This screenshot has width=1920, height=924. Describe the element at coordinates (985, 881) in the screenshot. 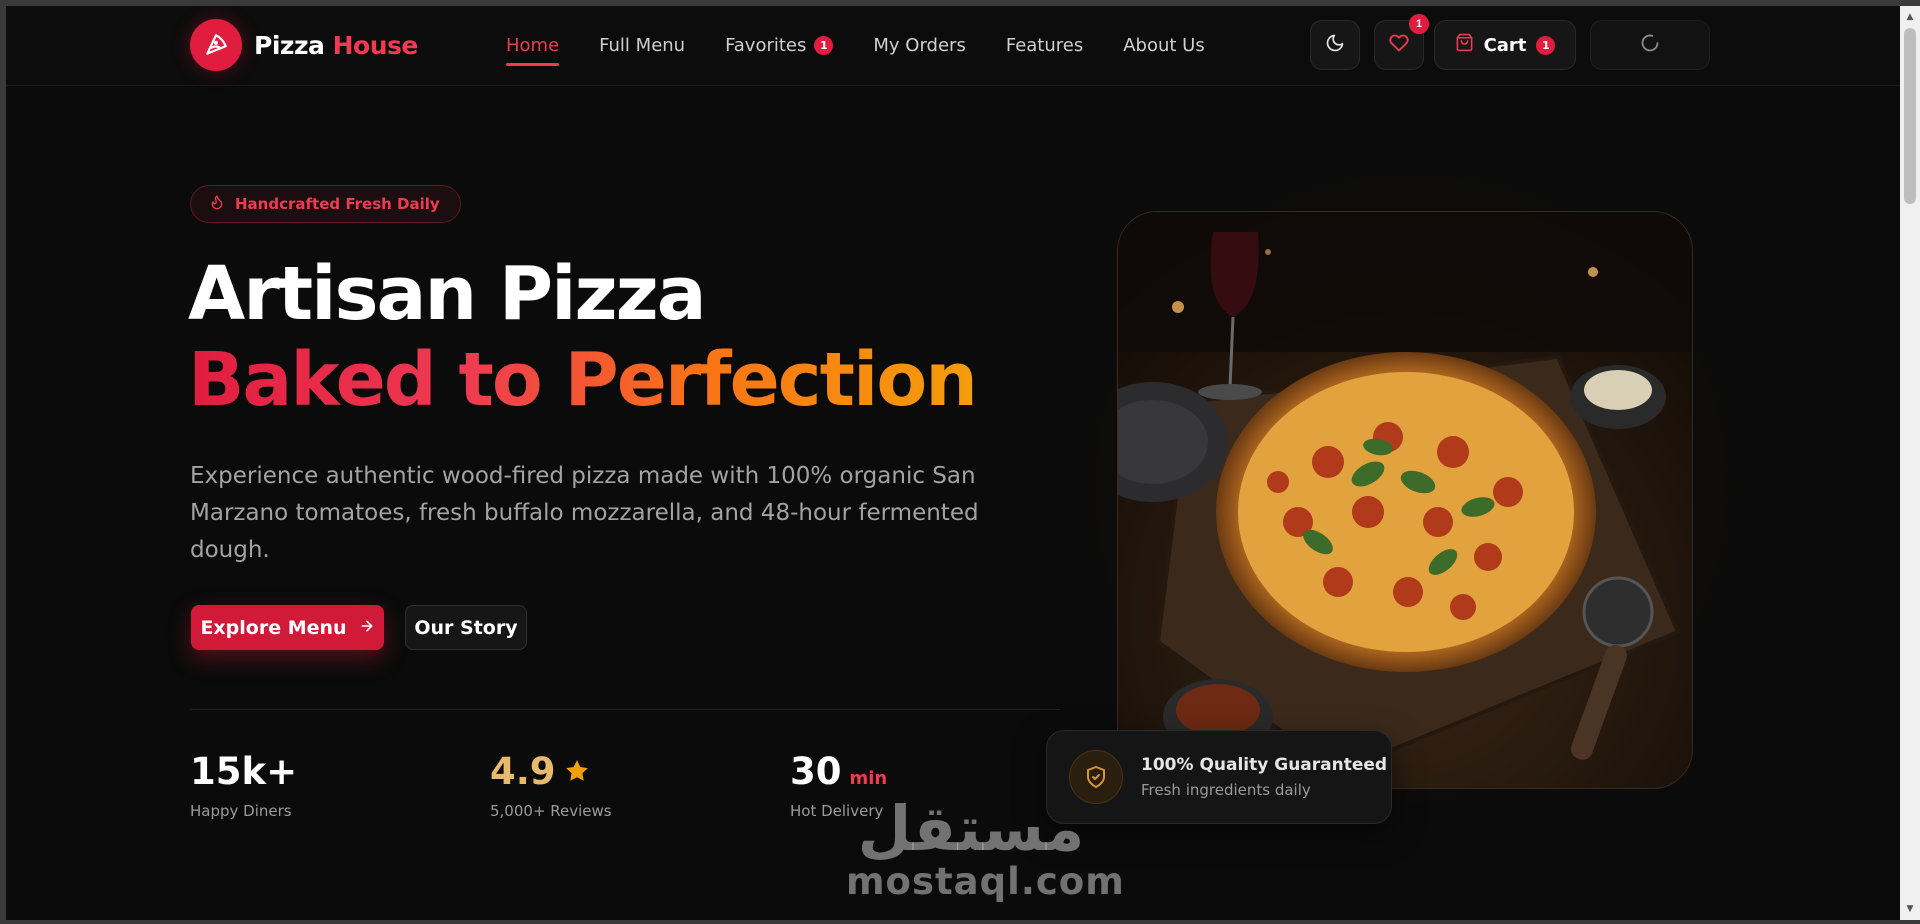

I see `watermark-latin: mostaql.com` at that location.